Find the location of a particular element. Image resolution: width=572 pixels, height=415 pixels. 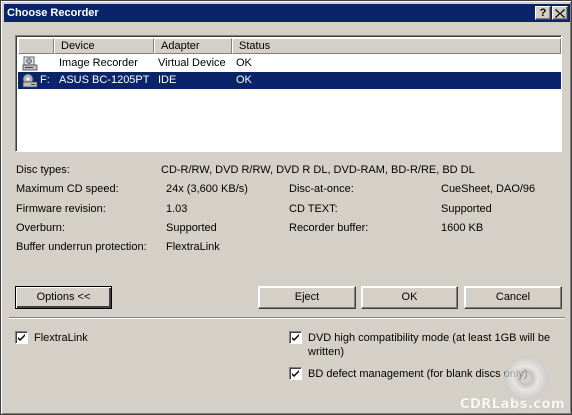

max-cd-speed-value: 24x (3,600 KB/s) is located at coordinates (207, 189).